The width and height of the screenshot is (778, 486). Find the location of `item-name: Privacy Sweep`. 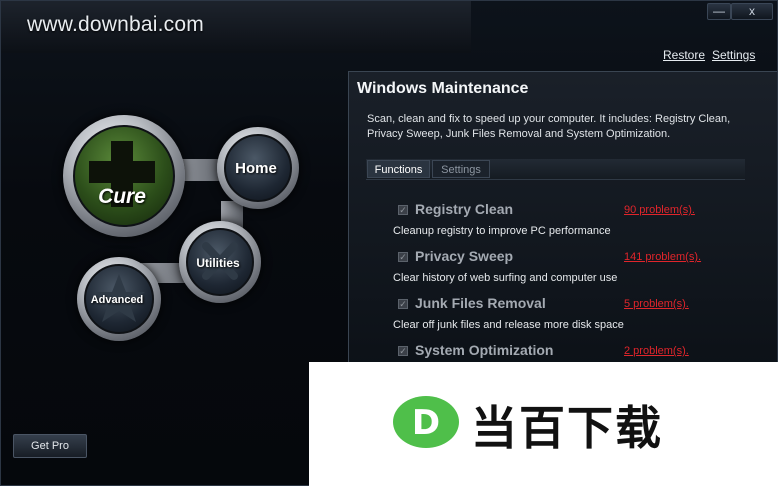

item-name: Privacy Sweep is located at coordinates (464, 256).